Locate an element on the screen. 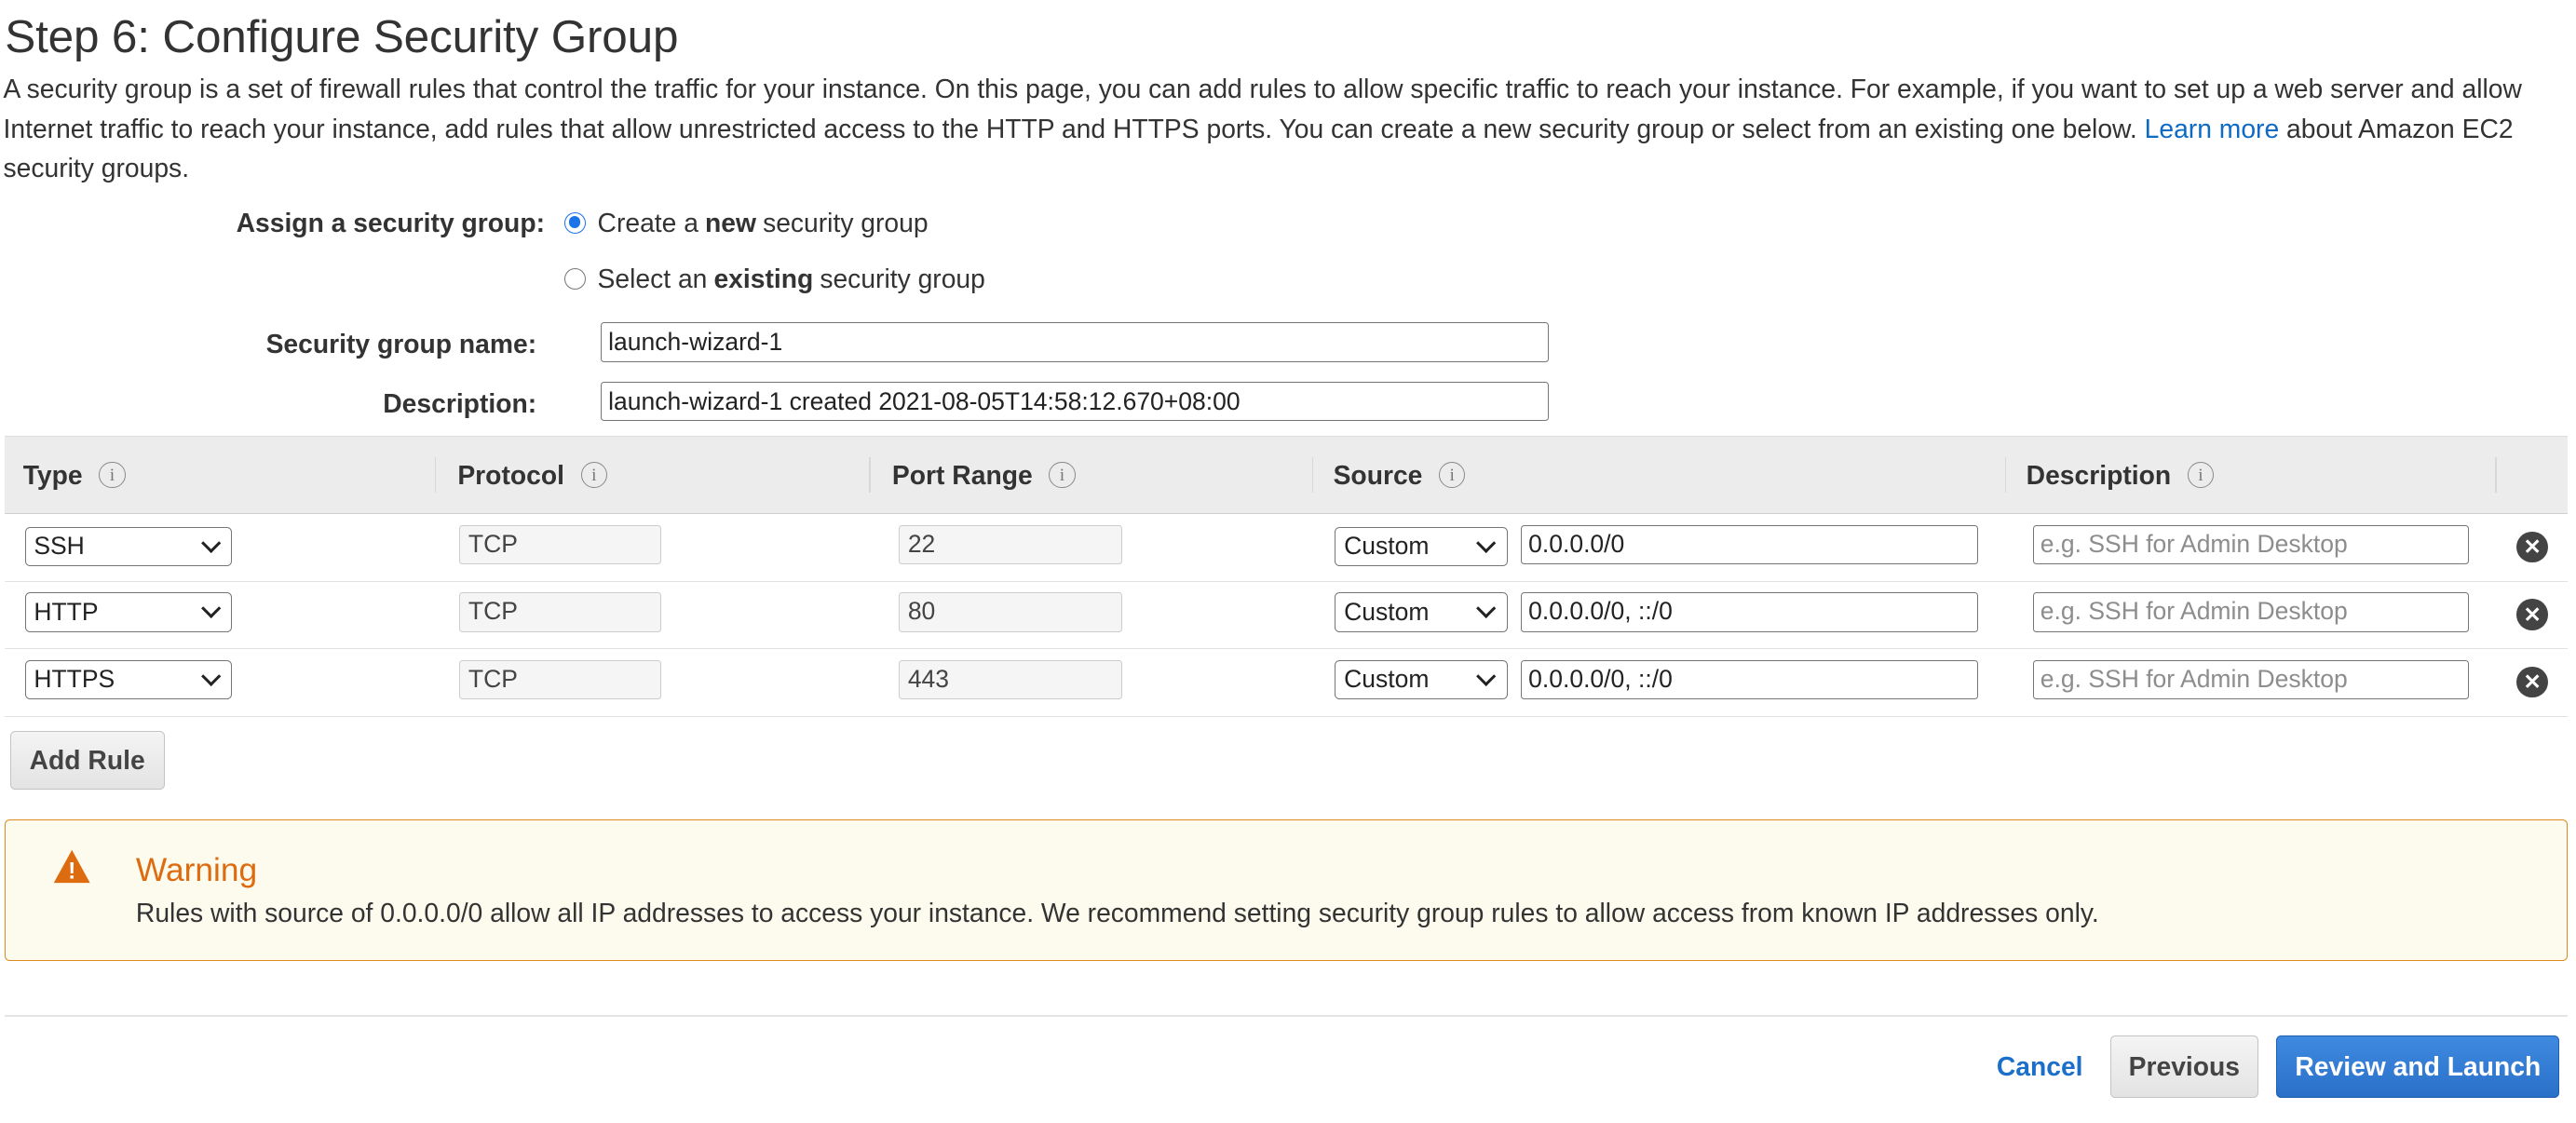  cancel-link: Cancel is located at coordinates (2040, 1067).